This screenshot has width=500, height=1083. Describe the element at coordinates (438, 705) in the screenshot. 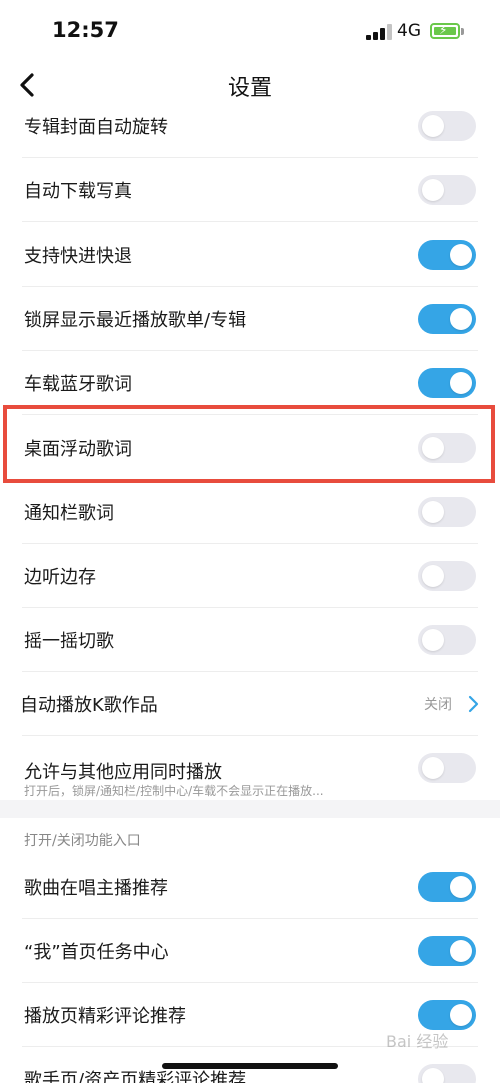

I see `setting-value: 关闭` at that location.